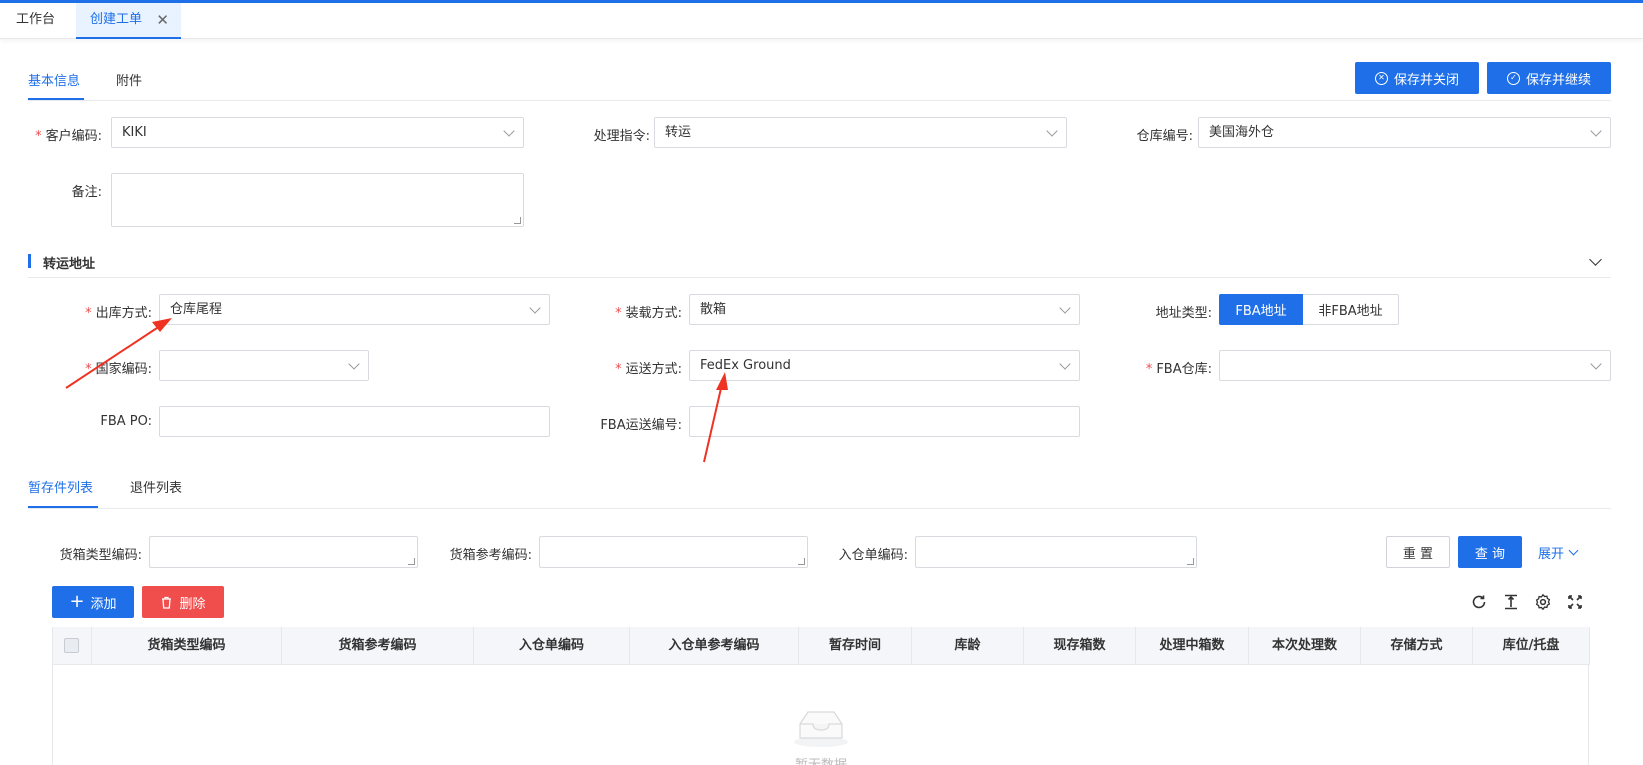  What do you see at coordinates (1479, 602) in the screenshot?
I see `refresh-icon` at bounding box center [1479, 602].